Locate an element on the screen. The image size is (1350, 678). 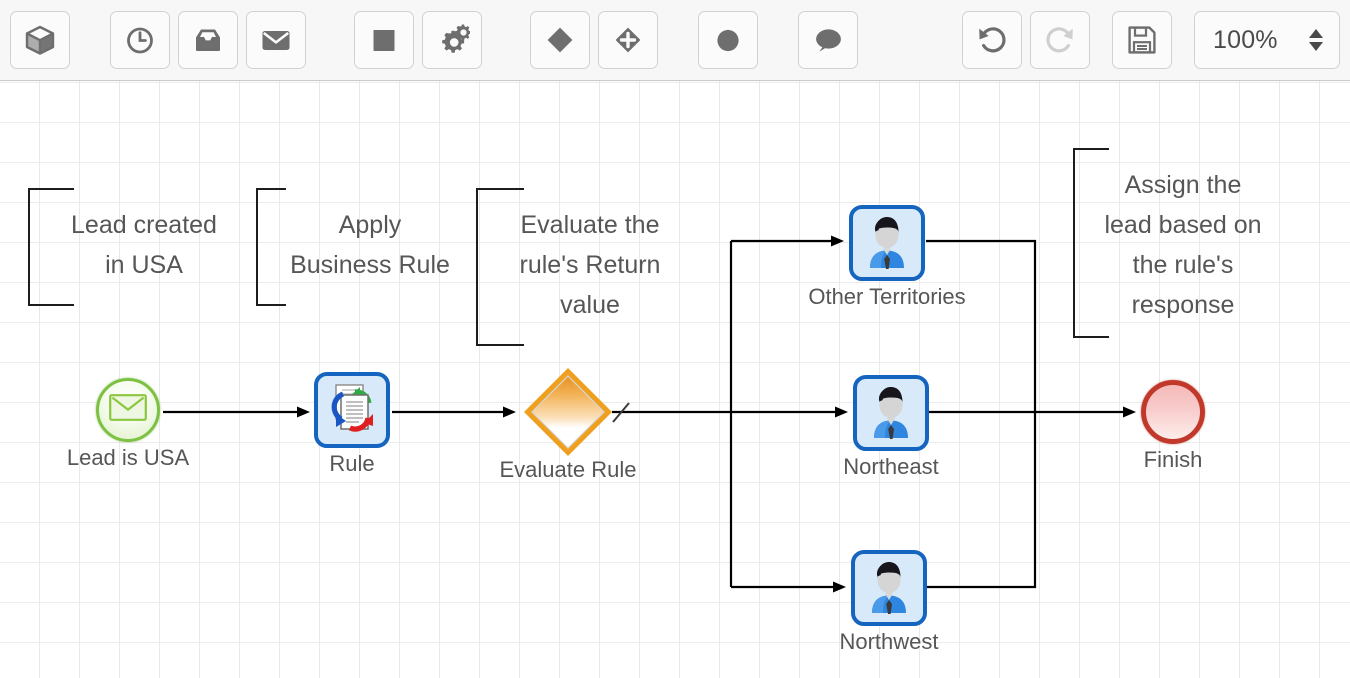
toolbar-group-end is located at coordinates (728, 40).